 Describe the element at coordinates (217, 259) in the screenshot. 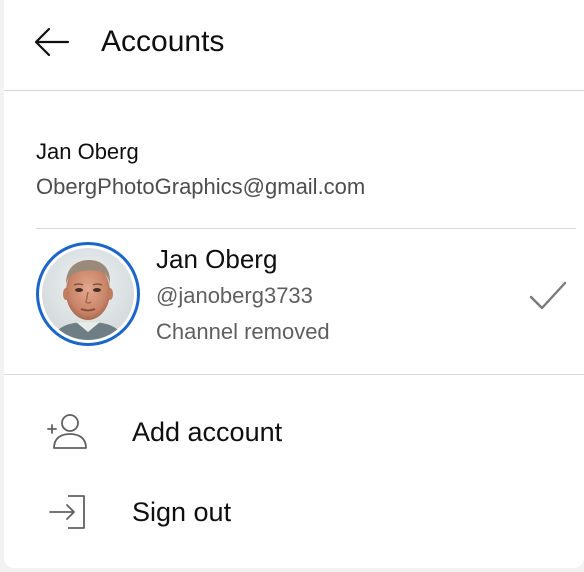

I see `channel-name: Jan Oberg` at that location.